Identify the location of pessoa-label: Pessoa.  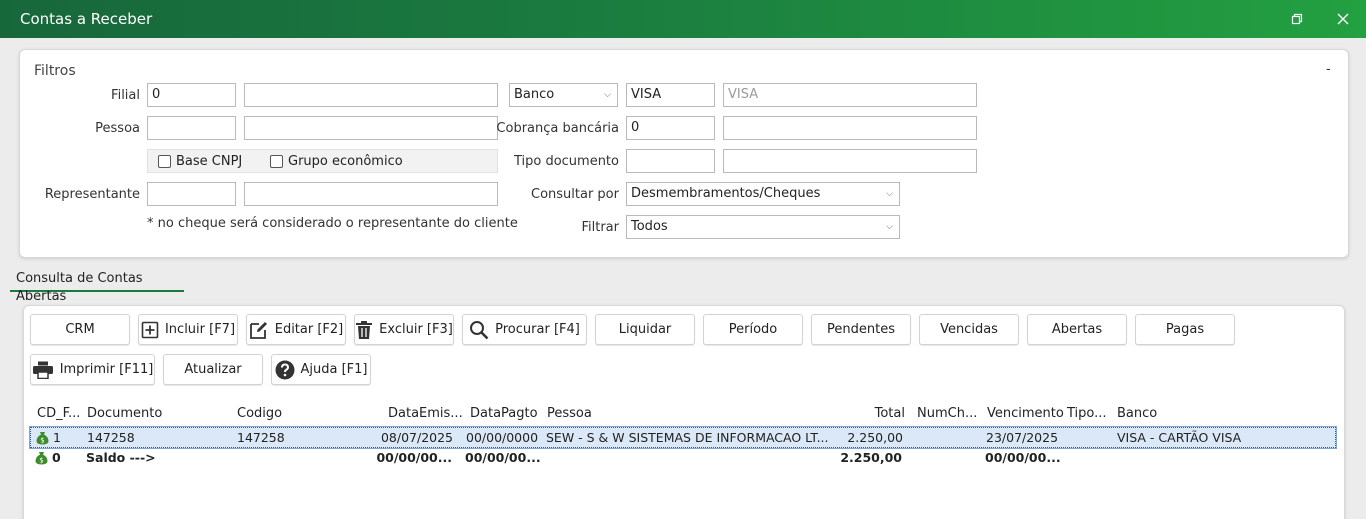
(117, 128).